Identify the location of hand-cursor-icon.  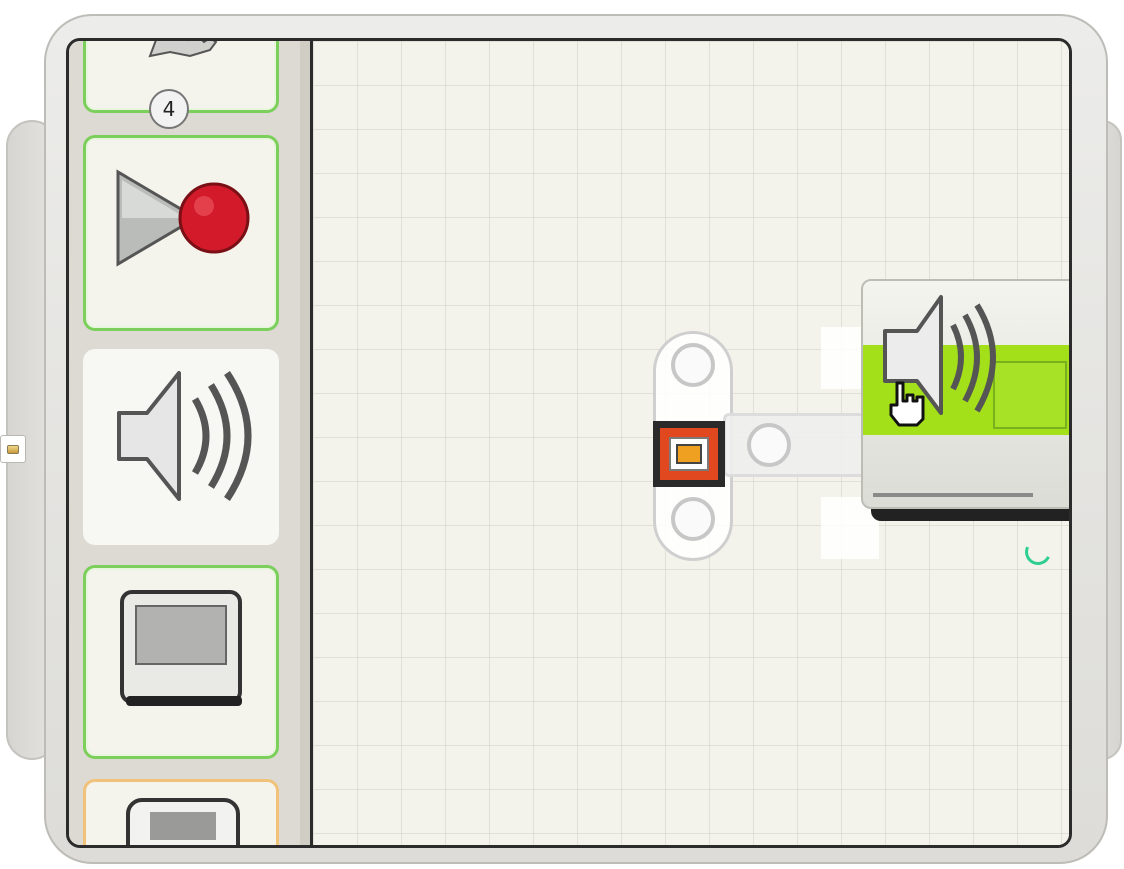
(907, 404).